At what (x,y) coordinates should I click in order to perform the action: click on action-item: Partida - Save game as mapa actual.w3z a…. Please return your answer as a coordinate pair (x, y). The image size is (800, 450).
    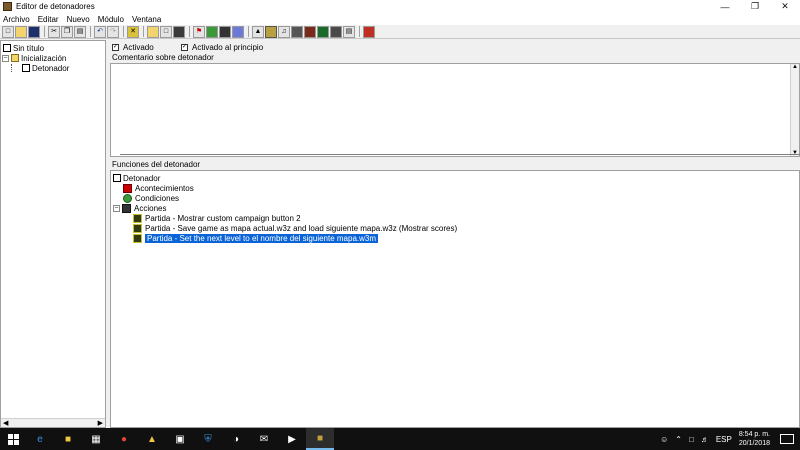
    Looking at the image, I should click on (295, 228).